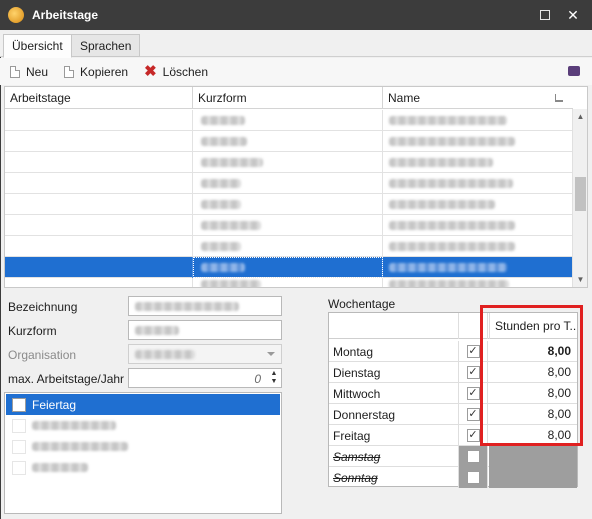  I want to click on scroll-down-icon: ▼, so click(580, 279).